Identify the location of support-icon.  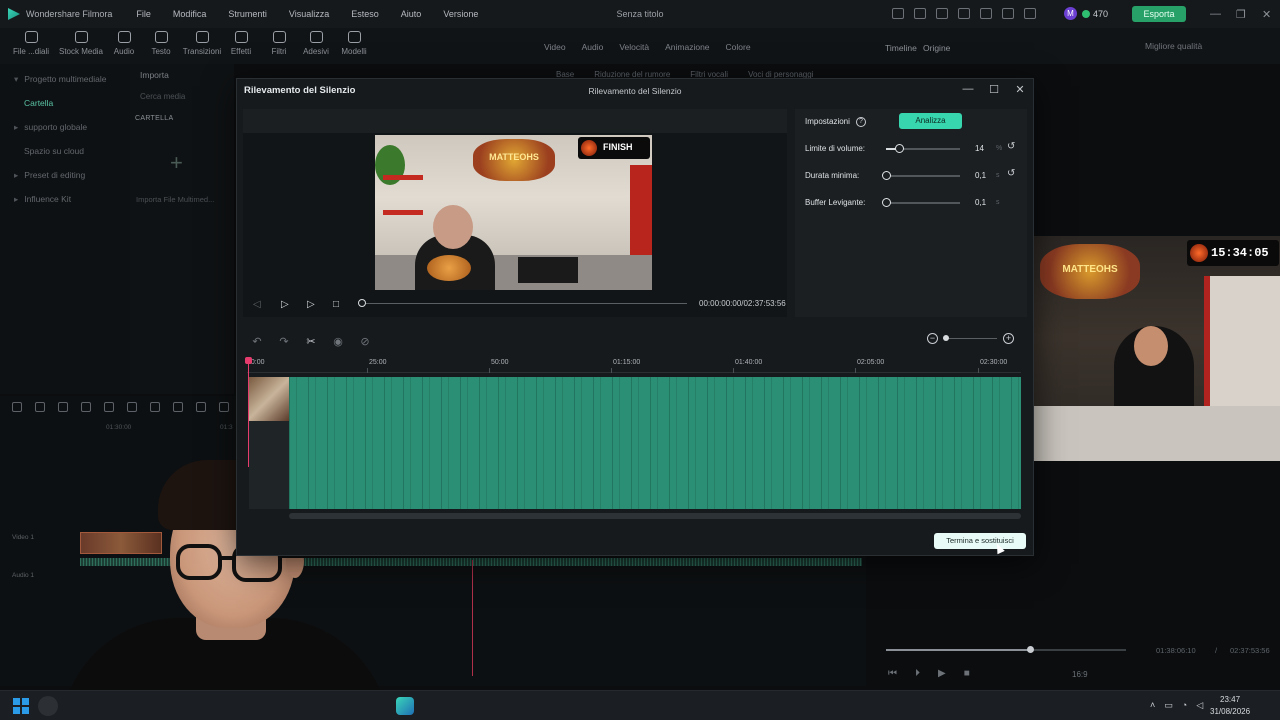
(1008, 13).